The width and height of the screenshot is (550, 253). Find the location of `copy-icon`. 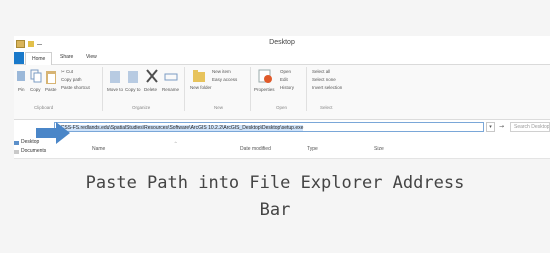

copy-icon is located at coordinates (36, 76).